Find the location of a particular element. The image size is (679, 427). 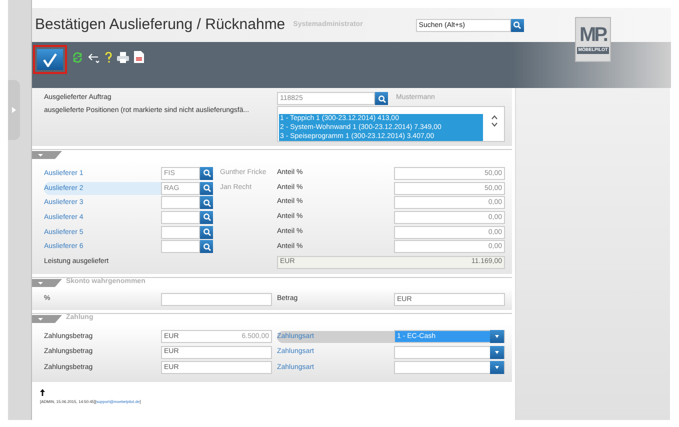

back-arrow-icon is located at coordinates (94, 57).